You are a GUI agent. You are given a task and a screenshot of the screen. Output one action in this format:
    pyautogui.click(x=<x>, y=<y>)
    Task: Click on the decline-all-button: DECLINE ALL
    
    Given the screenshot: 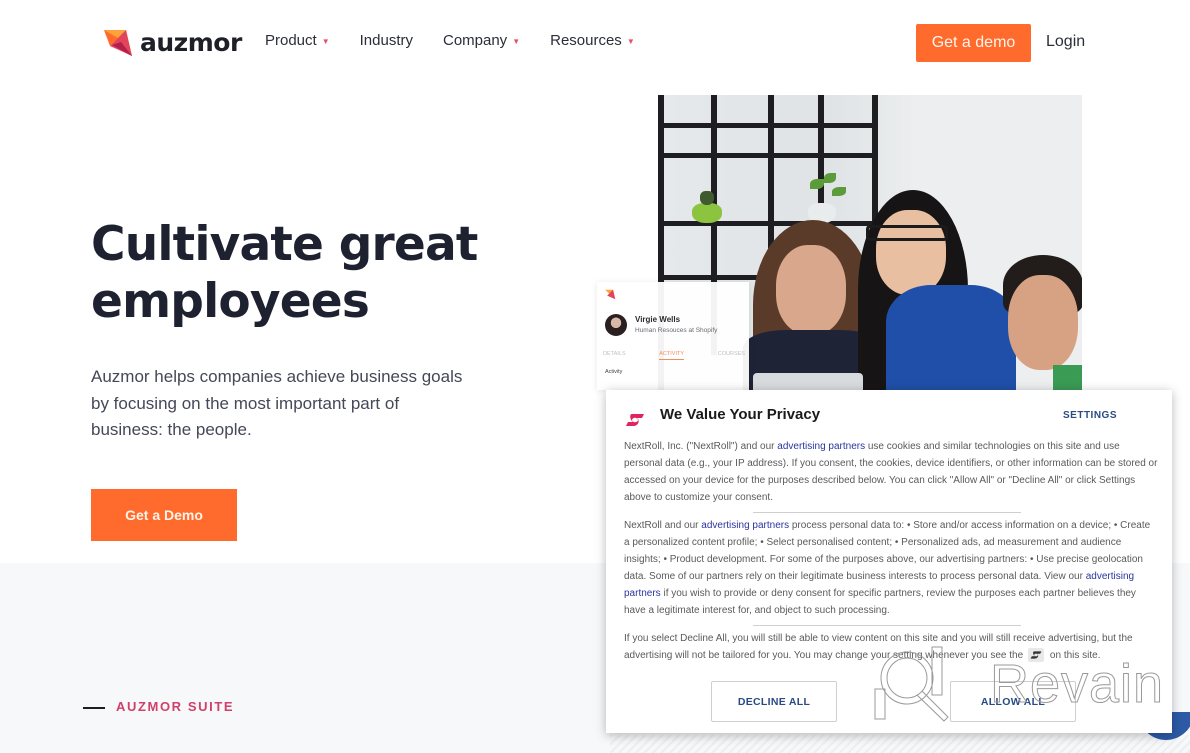 What is the action you would take?
    pyautogui.click(x=774, y=701)
    